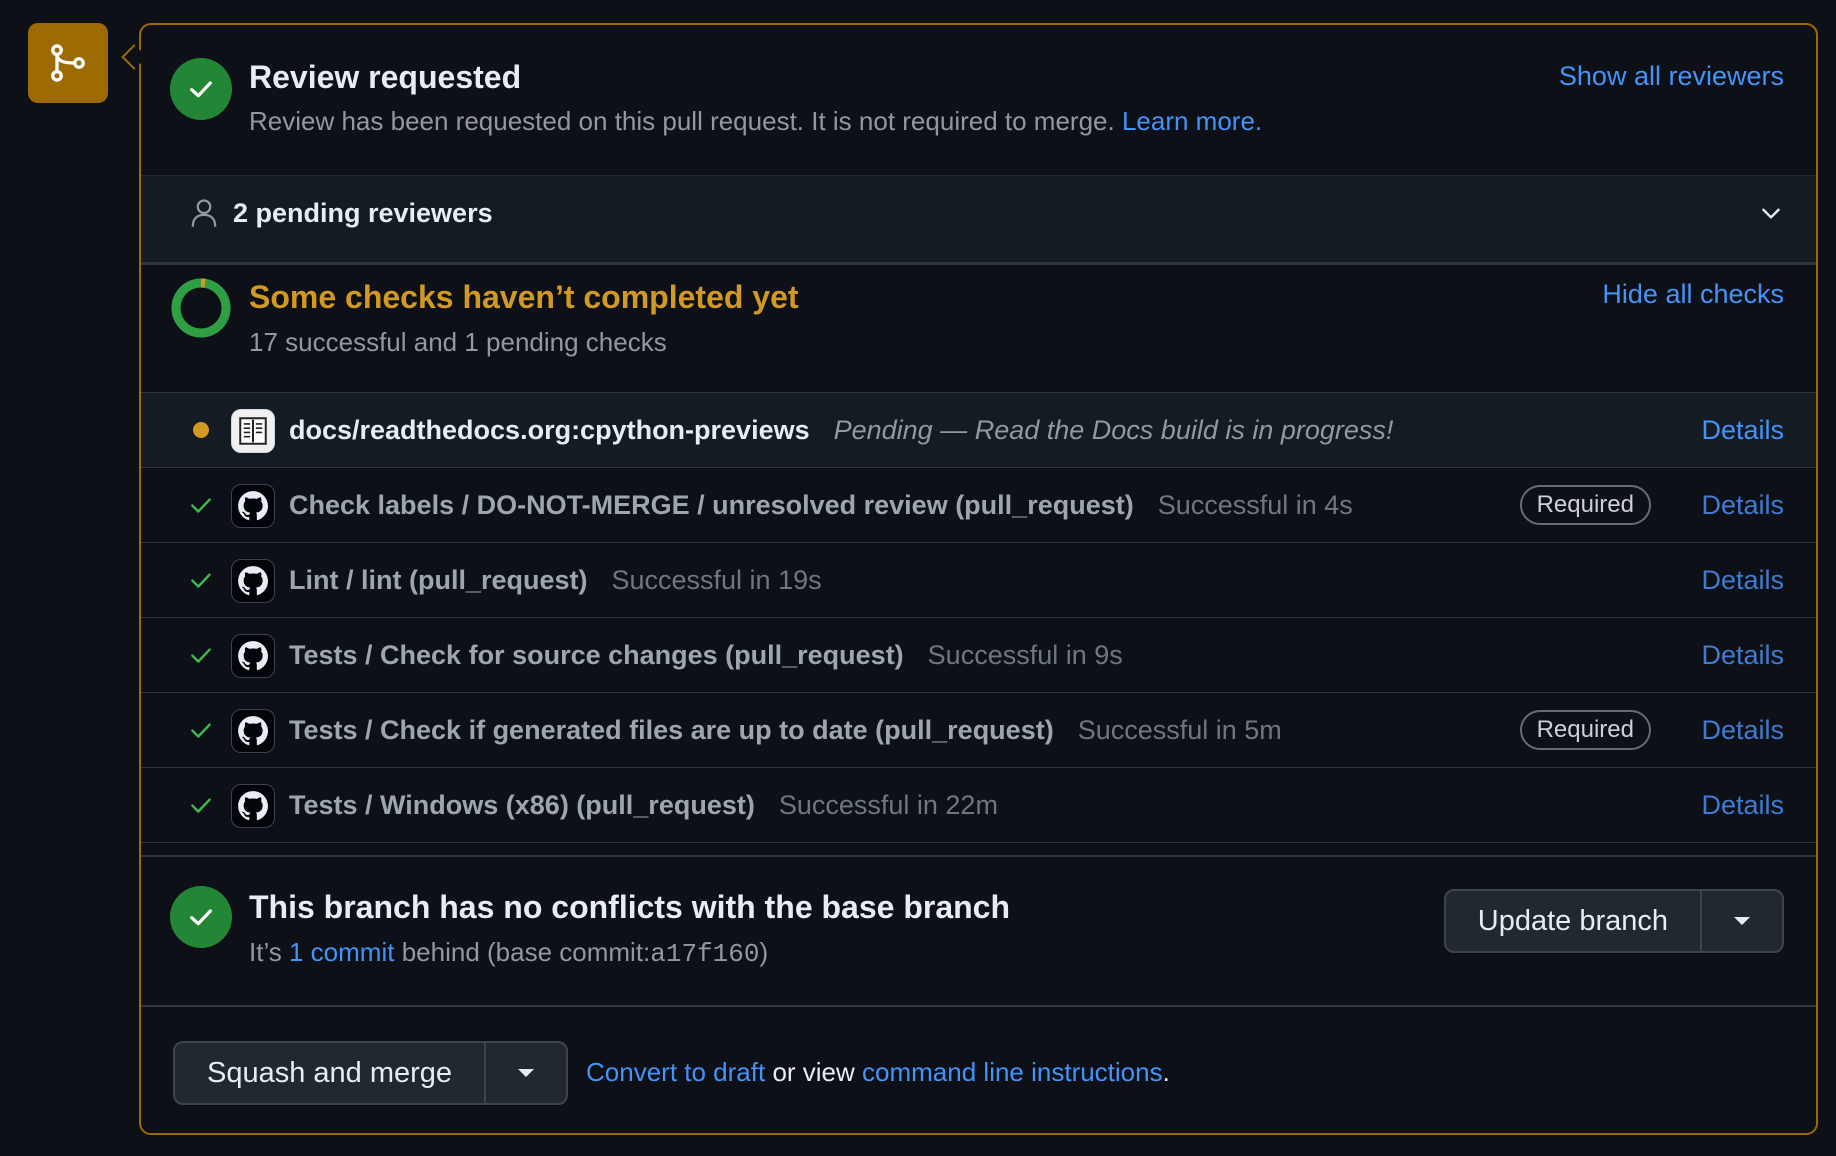 The image size is (1836, 1156). I want to click on person-icon, so click(204, 215).